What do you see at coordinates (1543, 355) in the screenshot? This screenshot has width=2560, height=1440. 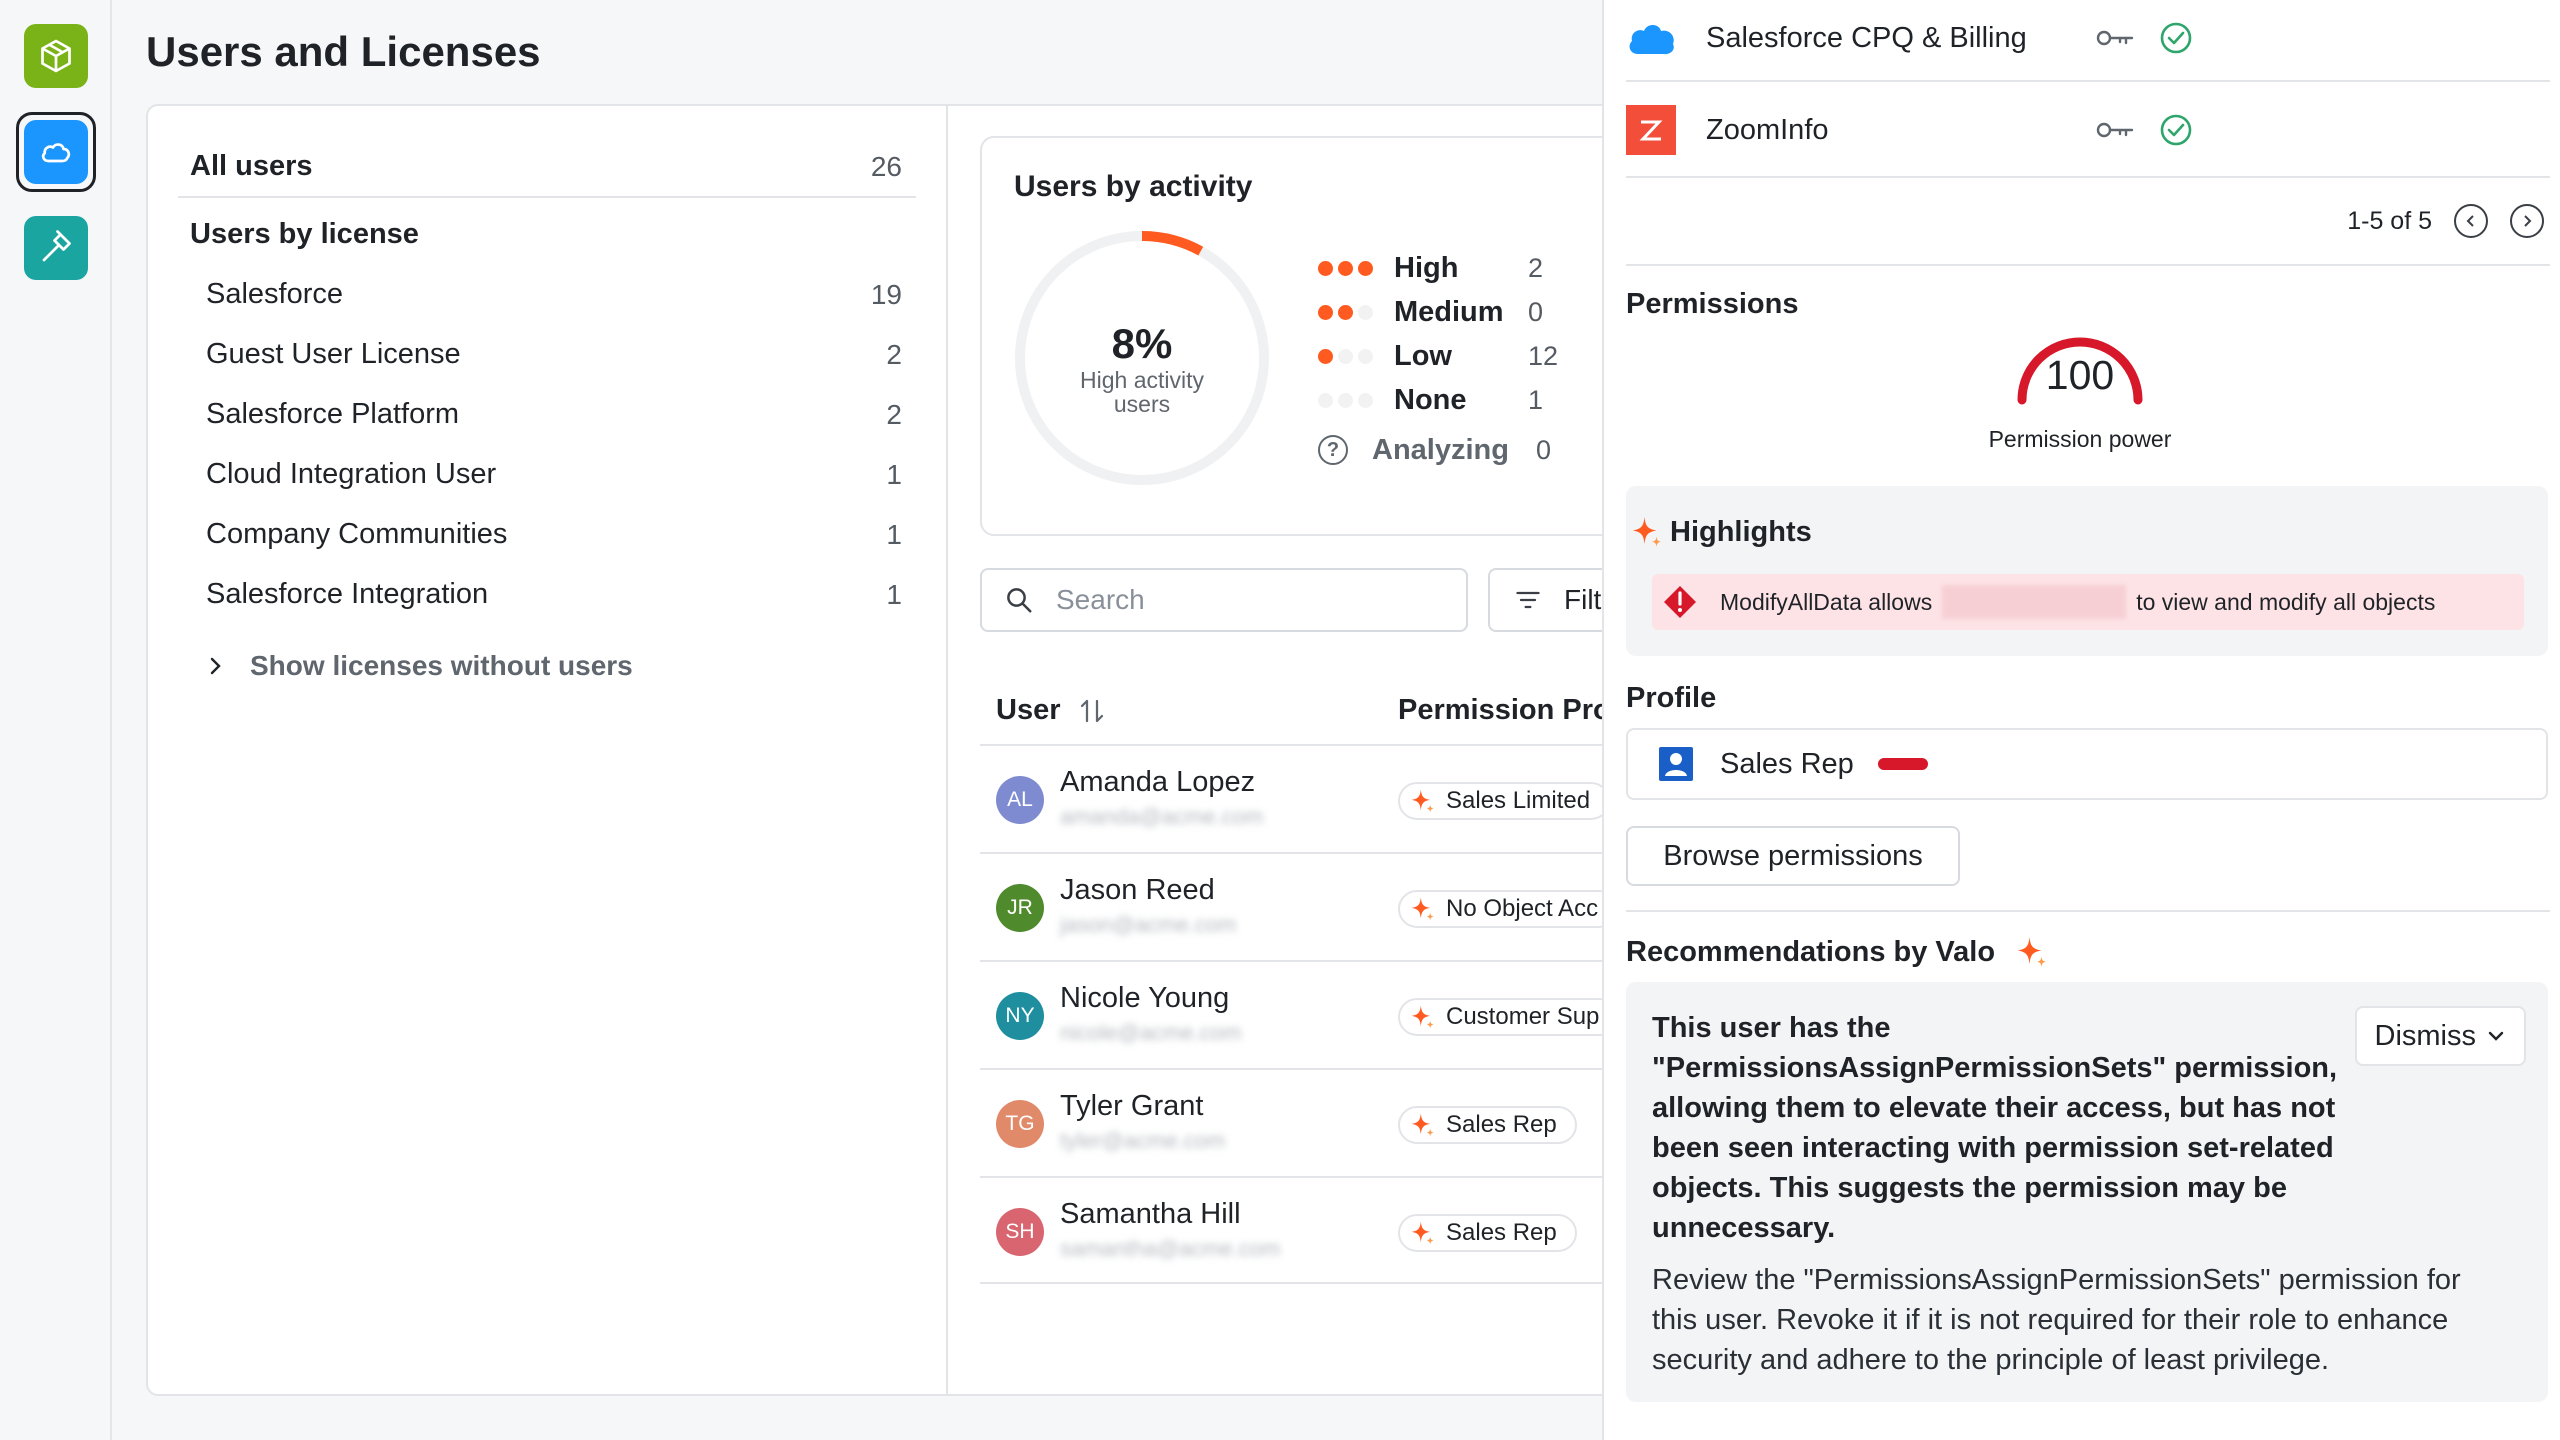 I see `level-count: 12` at bounding box center [1543, 355].